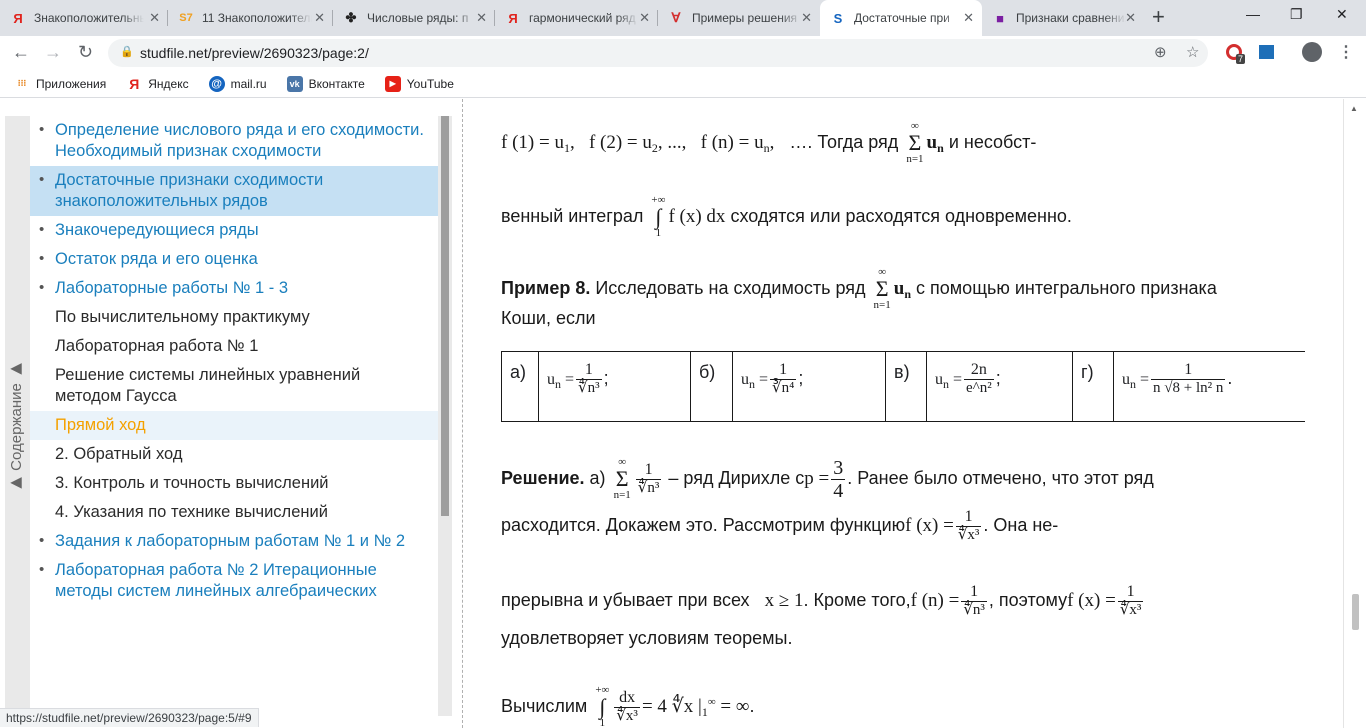 The height and width of the screenshot is (728, 1366). Describe the element at coordinates (237, 83) in the screenshot. I see `bookmark-mailru: @ mail.ru` at that location.